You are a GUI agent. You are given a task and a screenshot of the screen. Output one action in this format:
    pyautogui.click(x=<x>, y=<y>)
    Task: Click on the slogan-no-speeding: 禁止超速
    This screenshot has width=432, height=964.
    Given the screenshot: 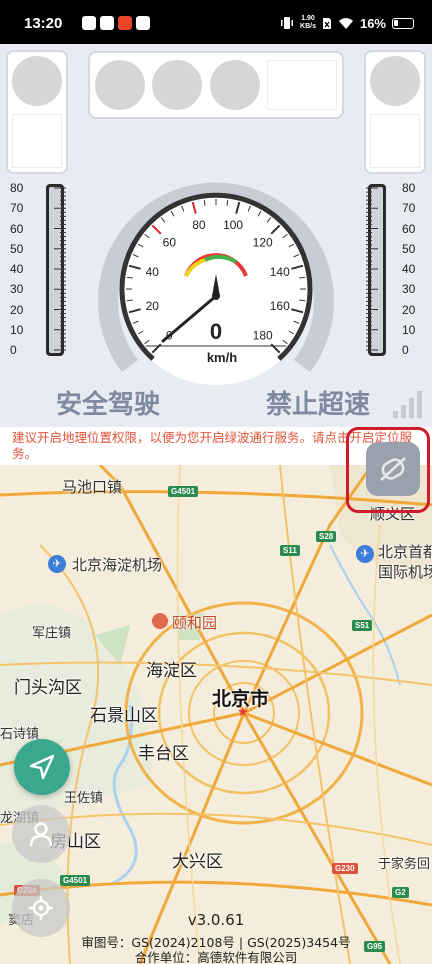 What is the action you would take?
    pyautogui.click(x=318, y=405)
    